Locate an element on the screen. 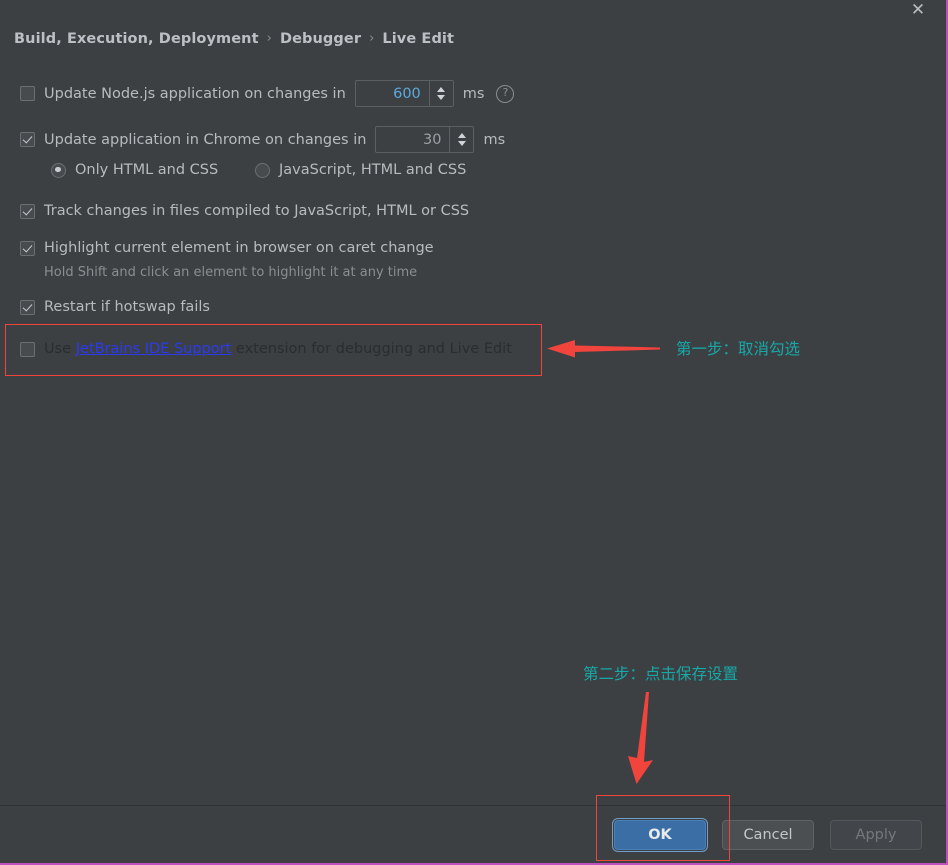 The image size is (948, 865). annotation-step-one: 第一步：取消勾选 is located at coordinates (738, 349).